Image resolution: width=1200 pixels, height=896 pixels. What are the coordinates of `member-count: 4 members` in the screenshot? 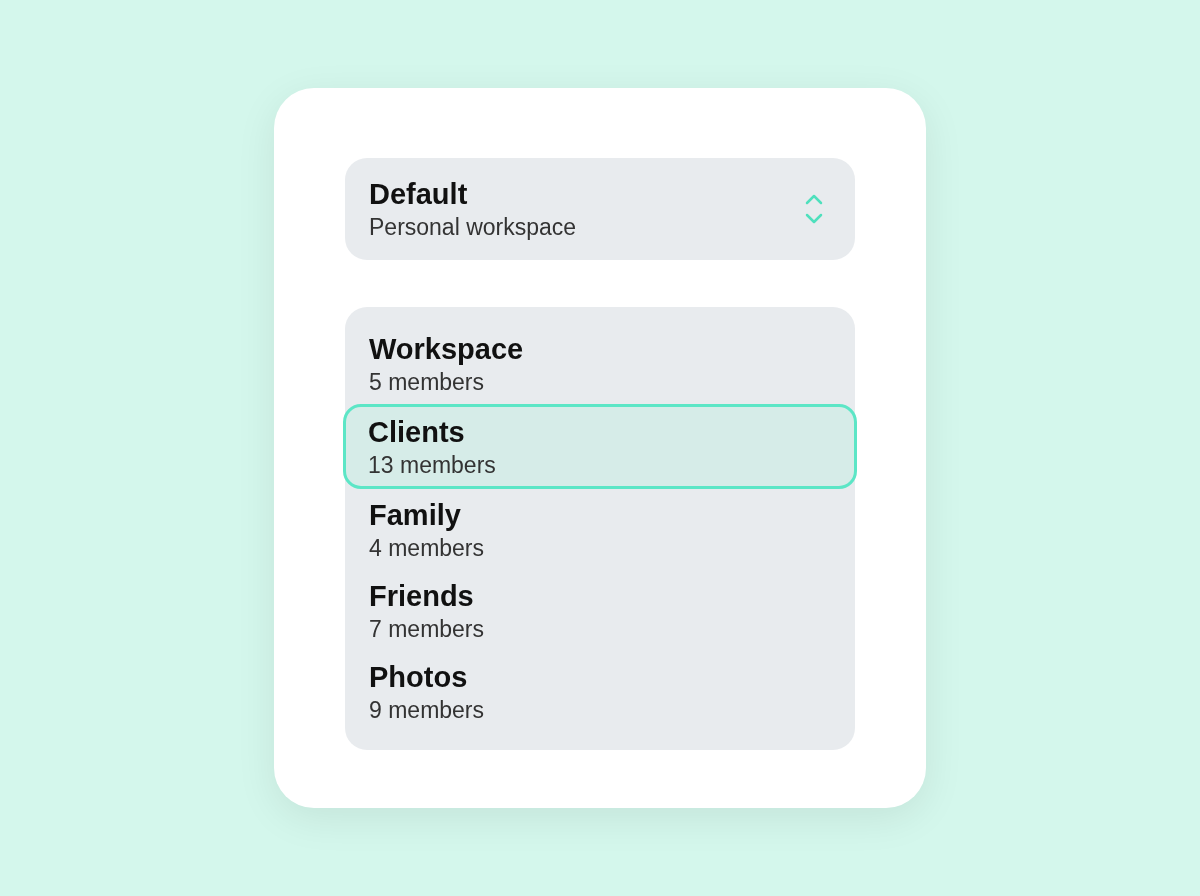 It's located at (427, 548).